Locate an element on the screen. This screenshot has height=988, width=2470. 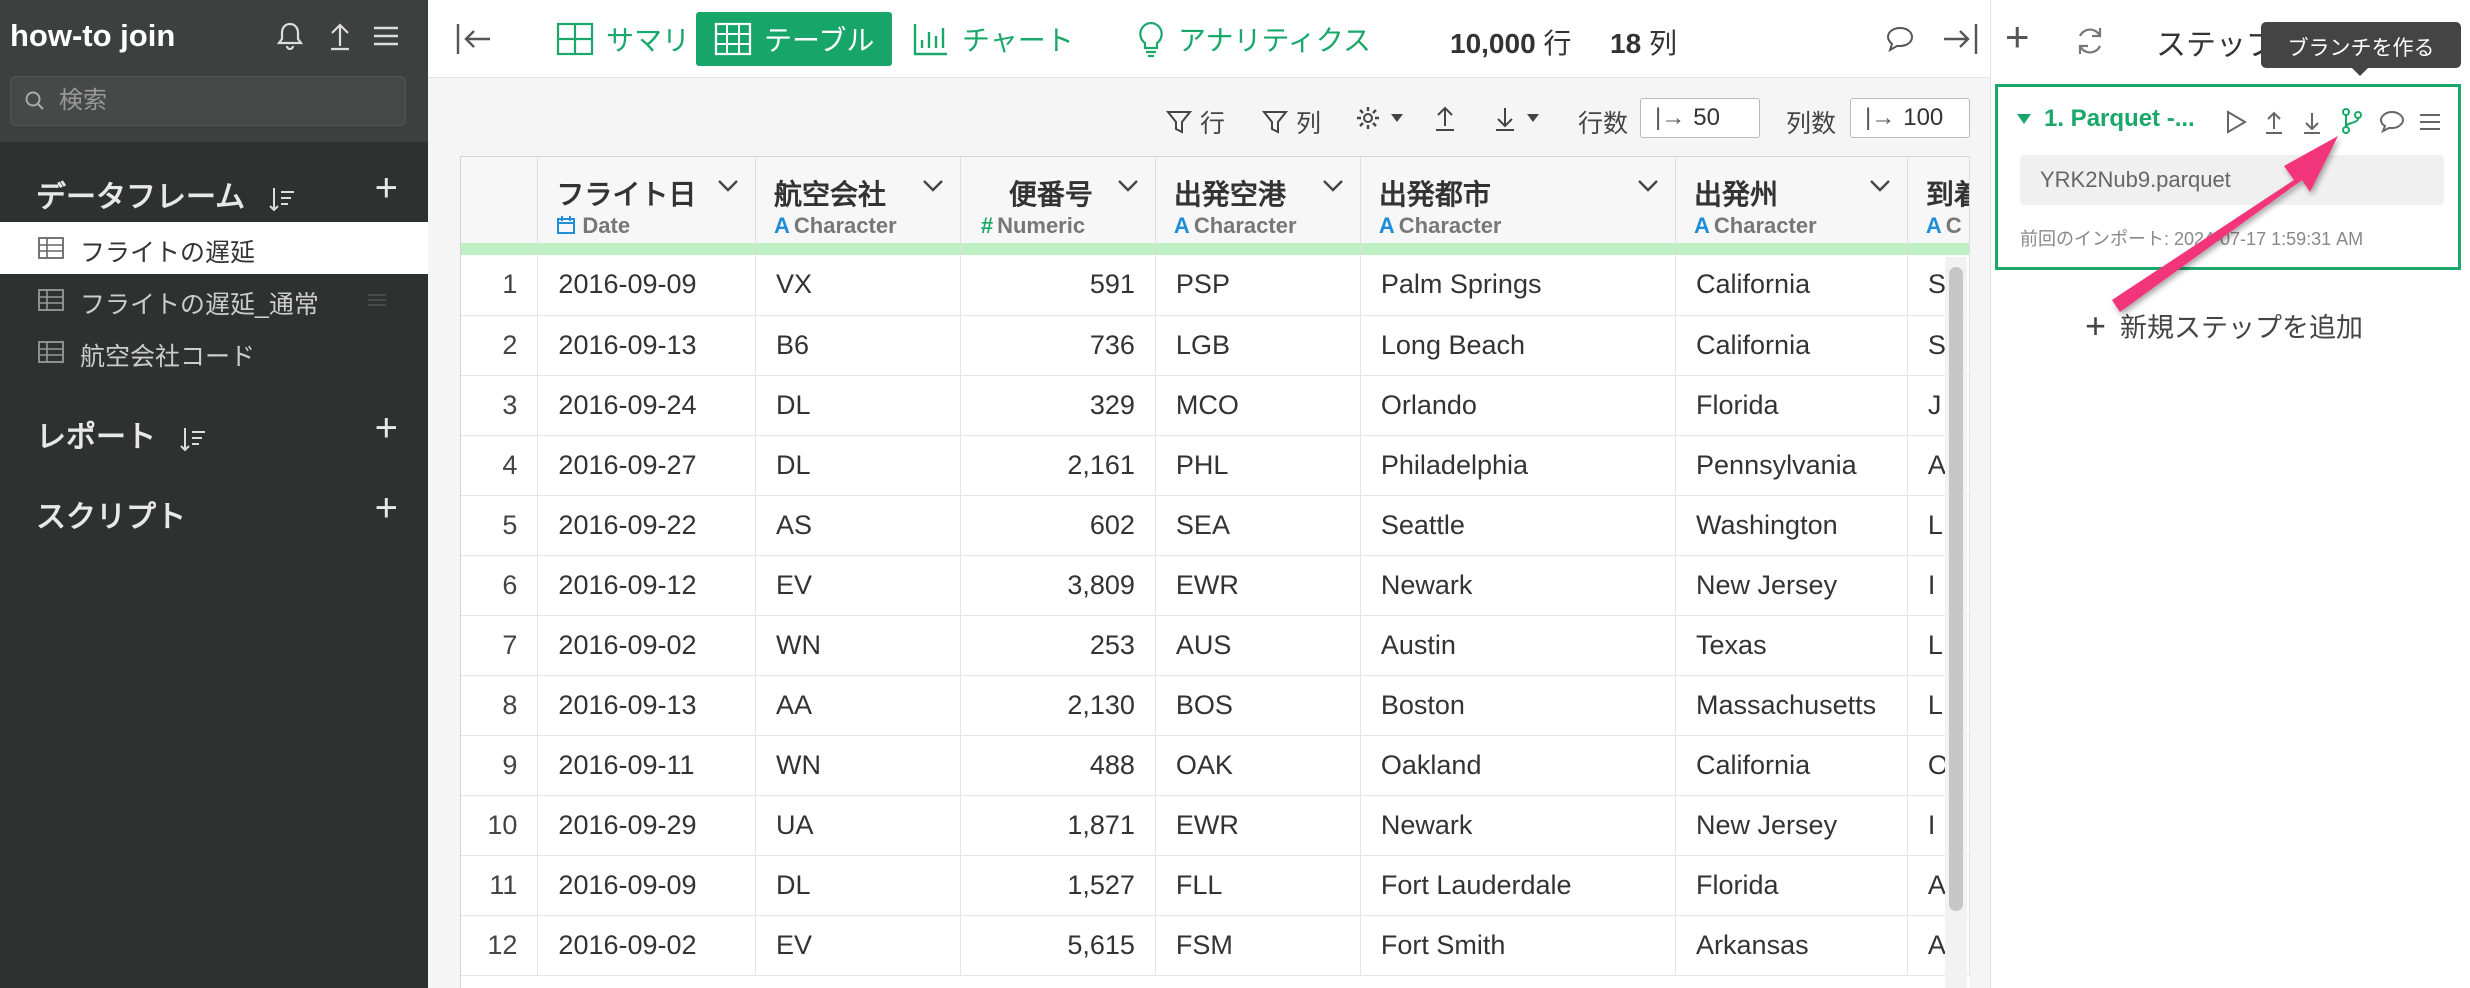
table-cell: 2016-09-02 is located at coordinates (647, 945).